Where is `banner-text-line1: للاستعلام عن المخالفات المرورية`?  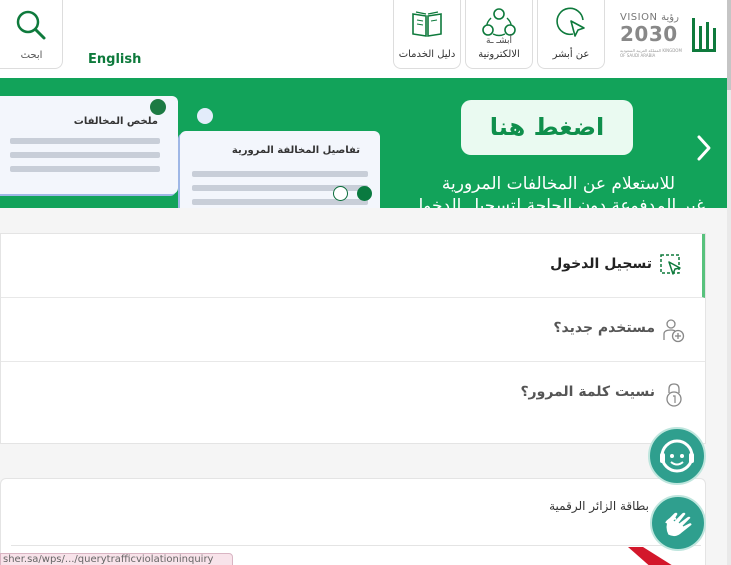
banner-text-line1: للاستعلام عن المخالفات المرورية is located at coordinates (558, 184).